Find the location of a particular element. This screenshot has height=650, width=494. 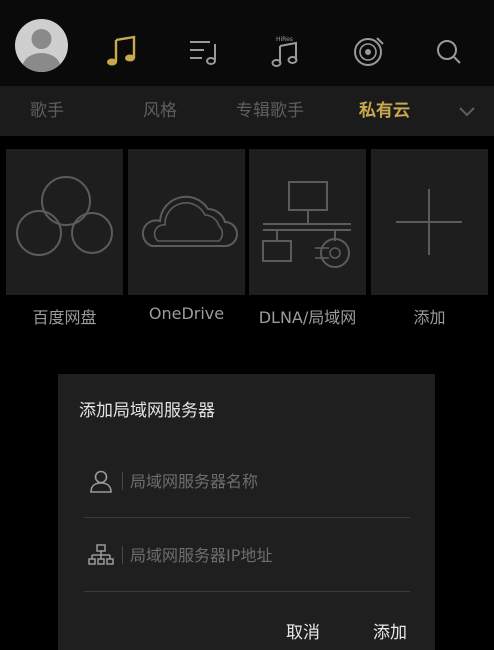

dlna-lan-tile is located at coordinates (307, 222).